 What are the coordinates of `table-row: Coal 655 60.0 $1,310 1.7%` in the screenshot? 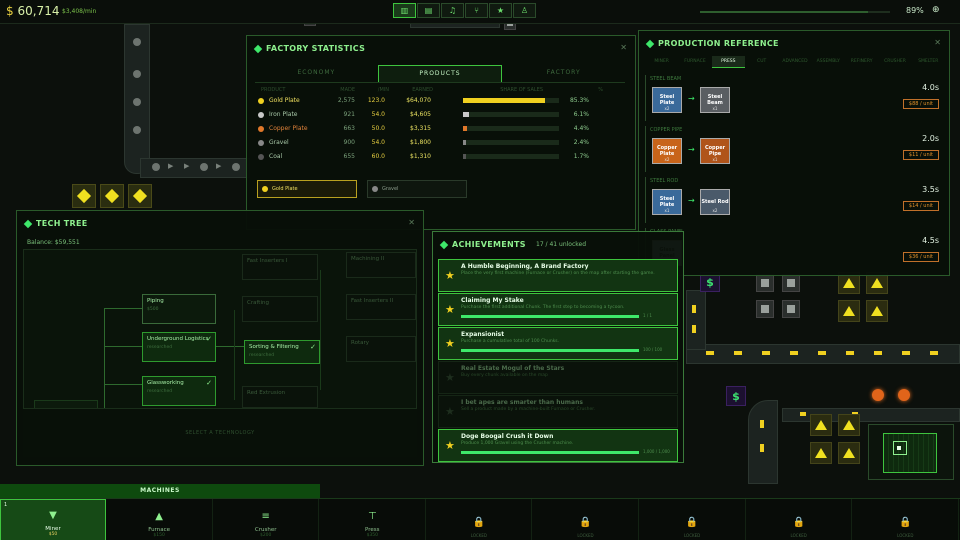 It's located at (440, 156).